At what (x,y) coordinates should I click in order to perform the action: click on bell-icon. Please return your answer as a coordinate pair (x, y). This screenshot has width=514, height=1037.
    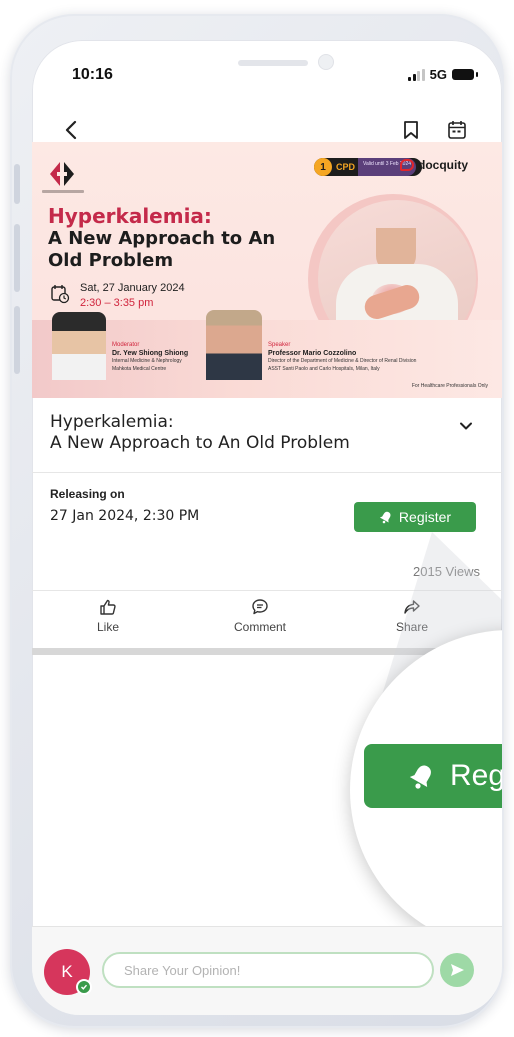
    Looking at the image, I should click on (420, 777).